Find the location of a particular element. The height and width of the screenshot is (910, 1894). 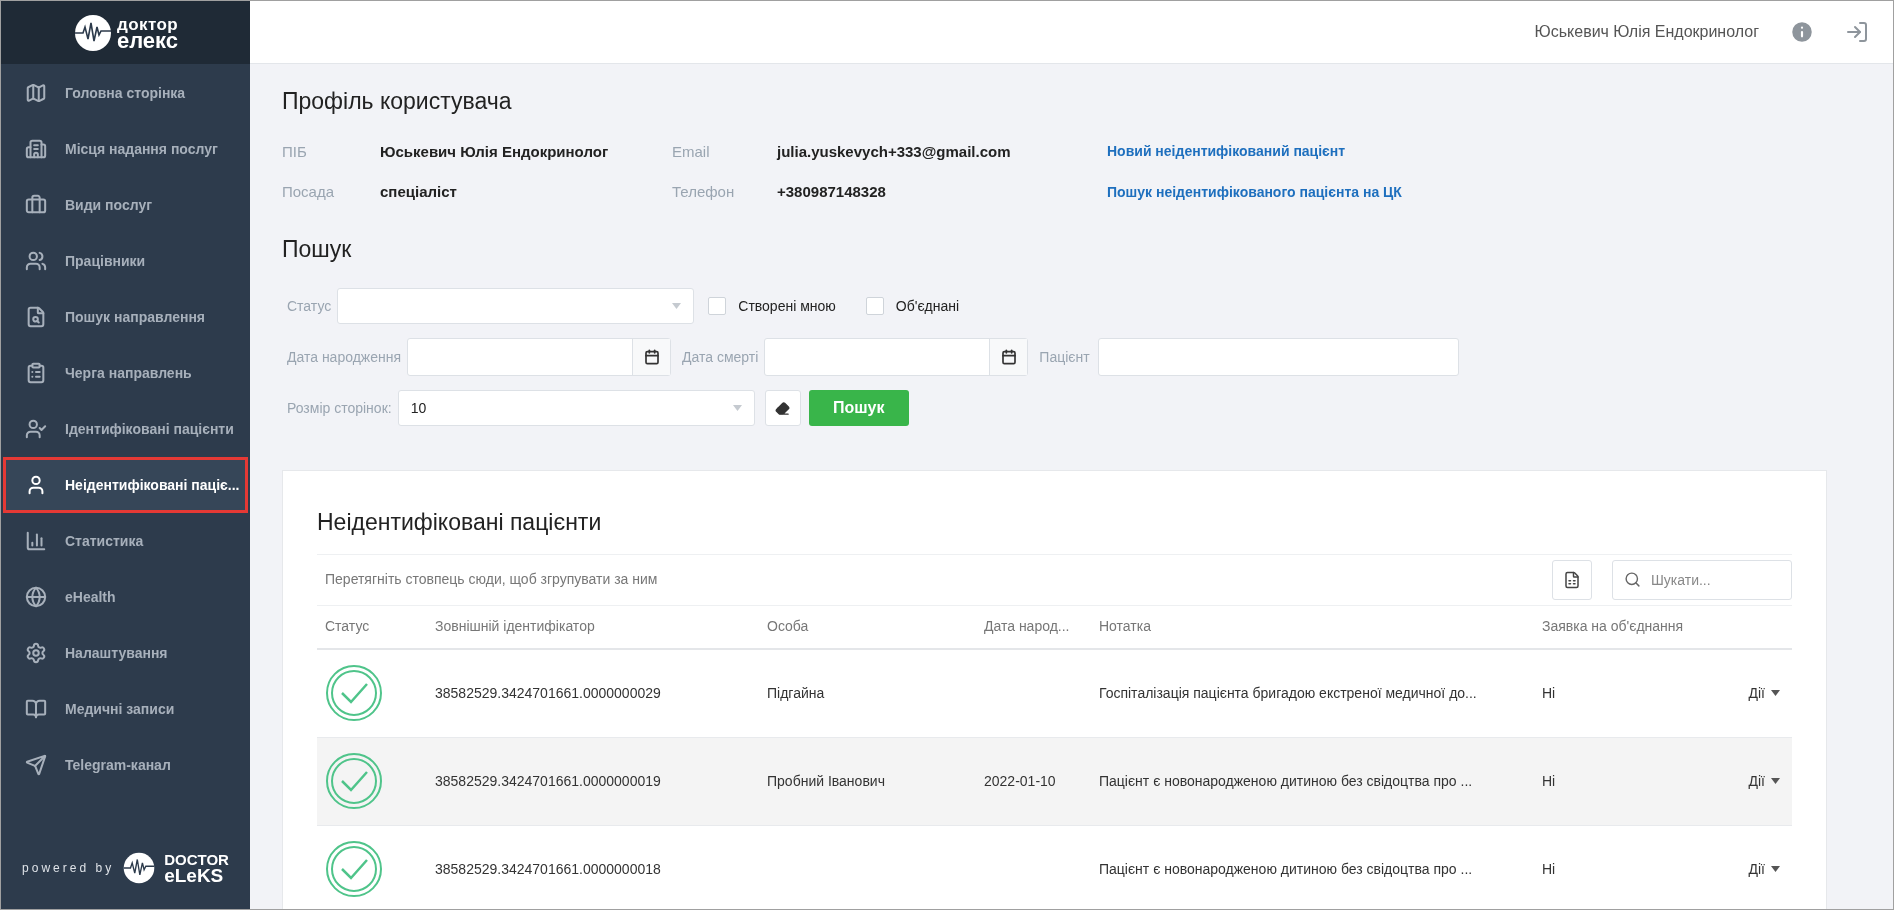

person-check-icon is located at coordinates (36, 429).